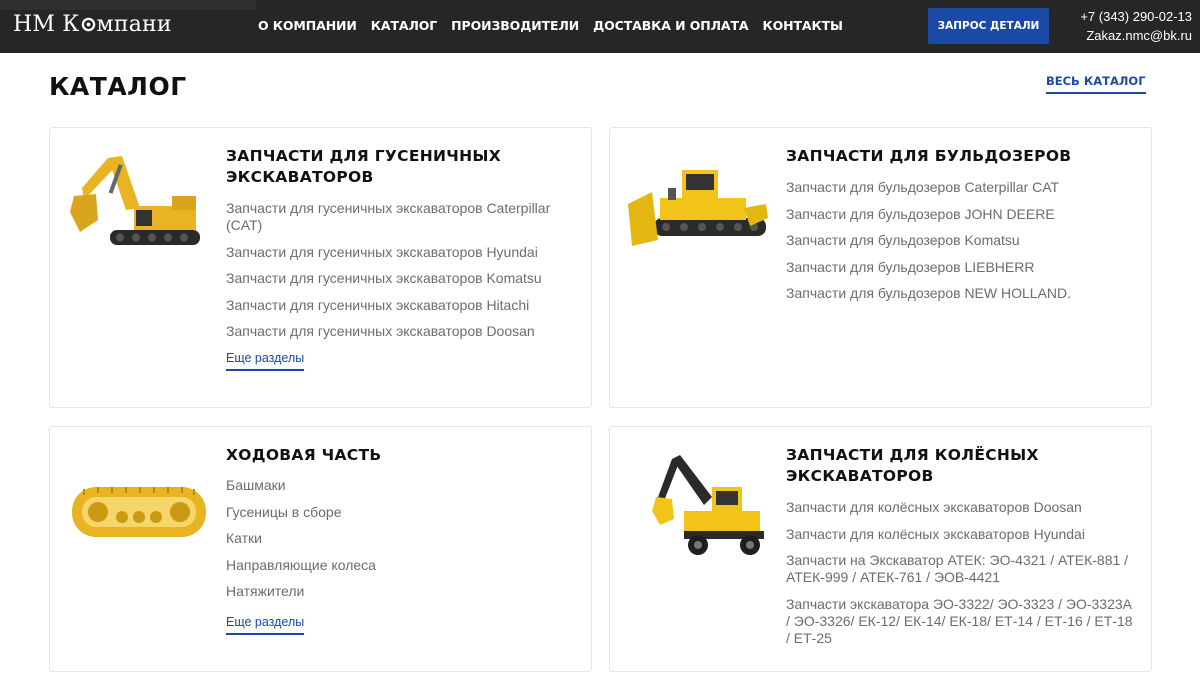 This screenshot has height=683, width=1200. I want to click on card-link: Натяжители, so click(401, 591).